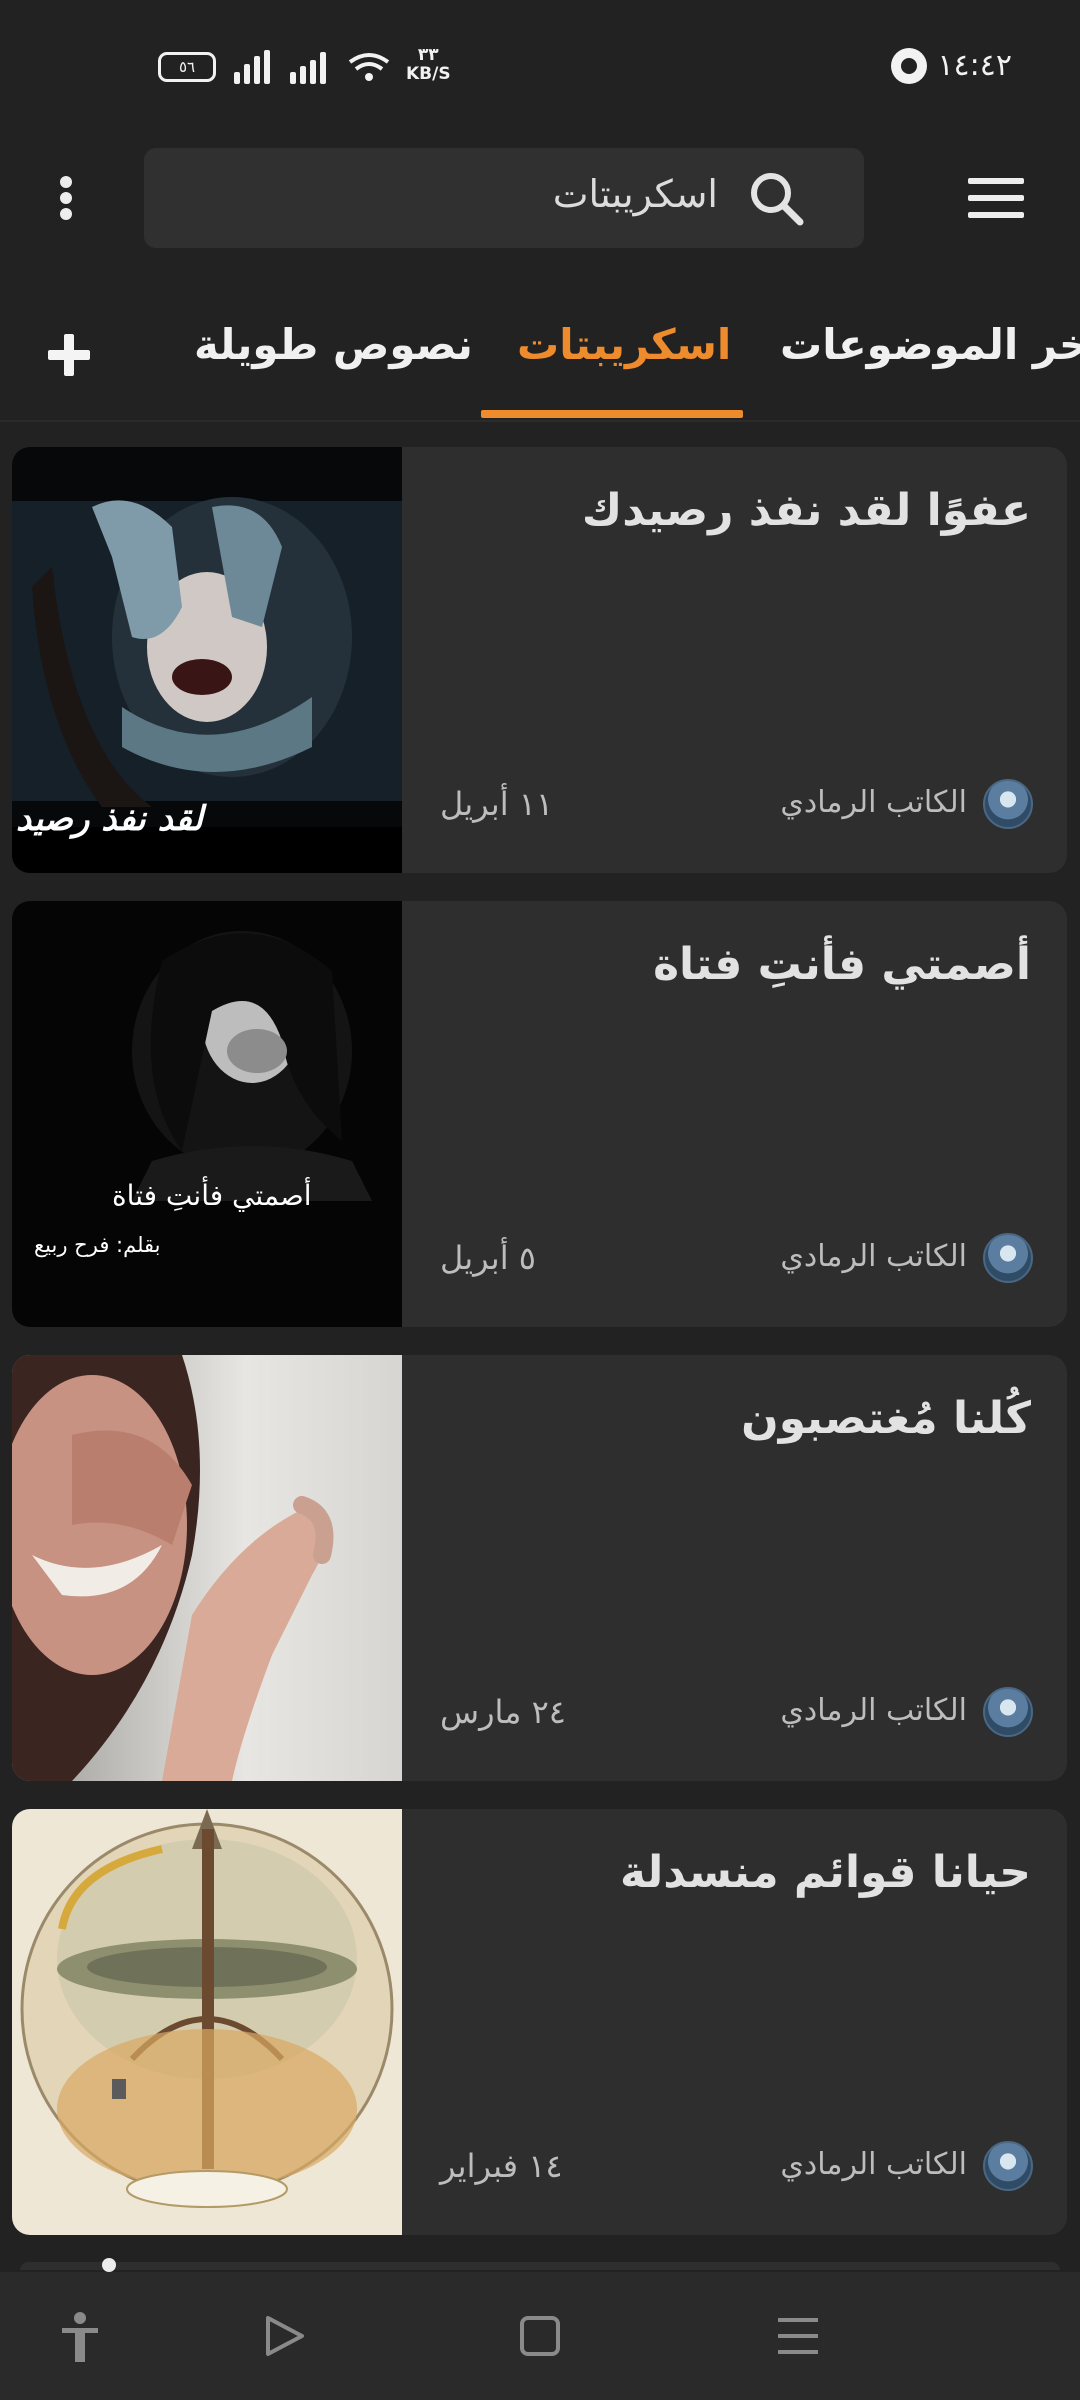 The width and height of the screenshot is (1080, 2400). Describe the element at coordinates (909, 66) in the screenshot. I see `whatsapp-icon` at that location.